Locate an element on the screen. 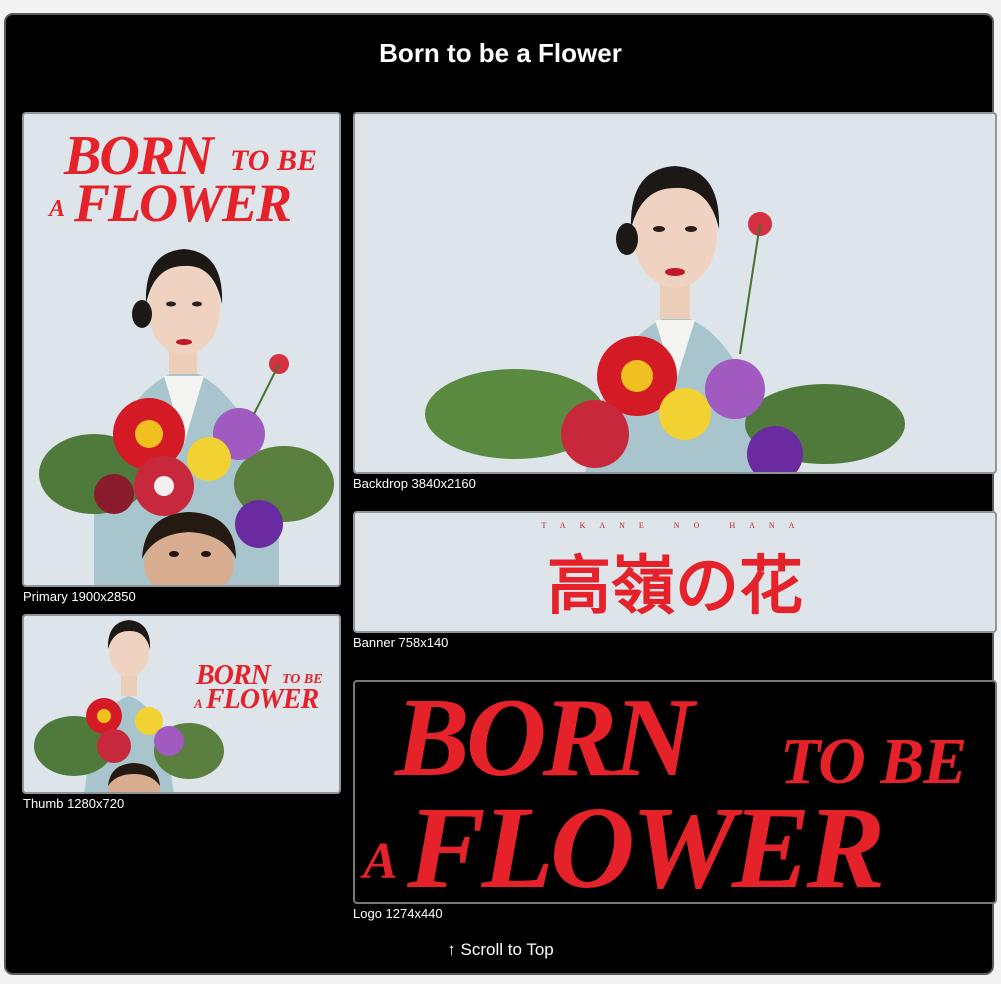  thumb-title-a: A is located at coordinates (198, 703).